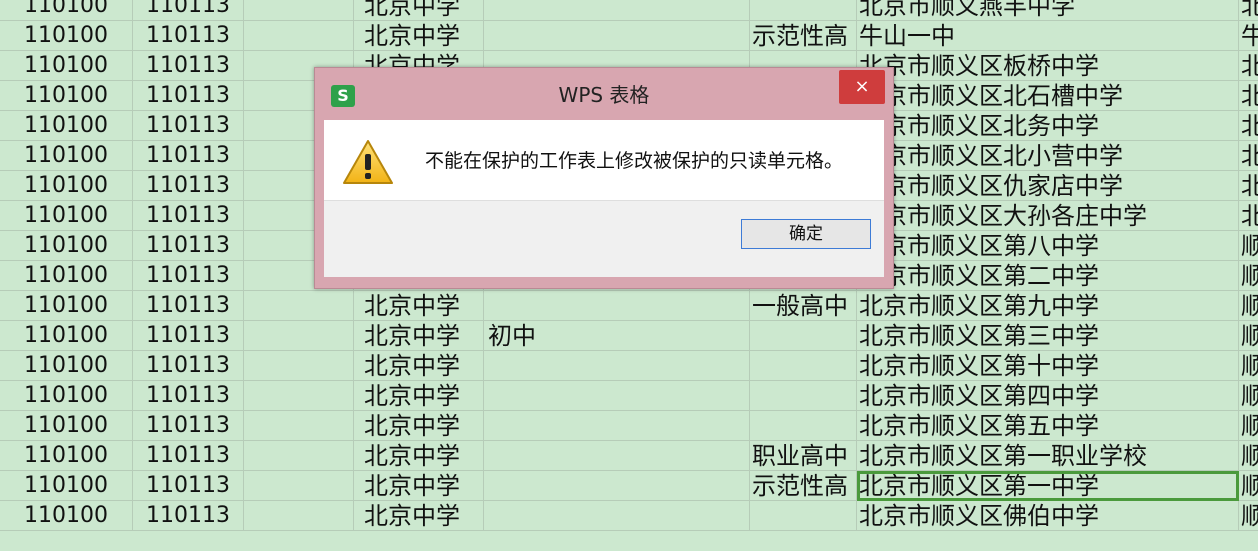 The width and height of the screenshot is (1258, 551). Describe the element at coordinates (1048, 216) in the screenshot. I see `table-cell: 北京市顺义区大孙各庄中学` at that location.